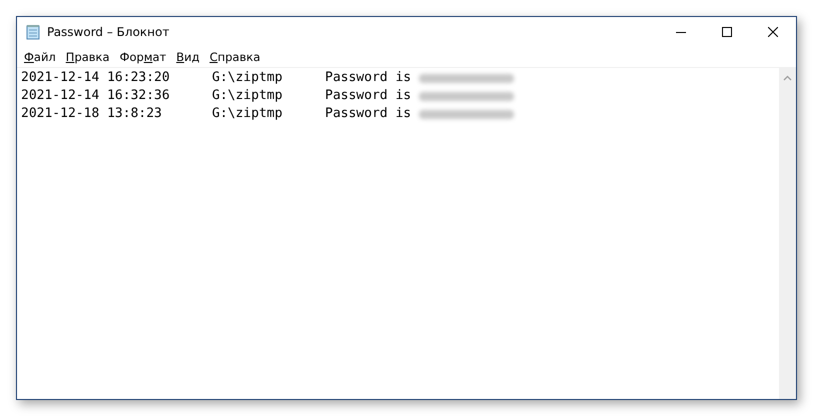 This screenshot has width=814, height=416. Describe the element at coordinates (33, 32) in the screenshot. I see `notepad-icon` at that location.